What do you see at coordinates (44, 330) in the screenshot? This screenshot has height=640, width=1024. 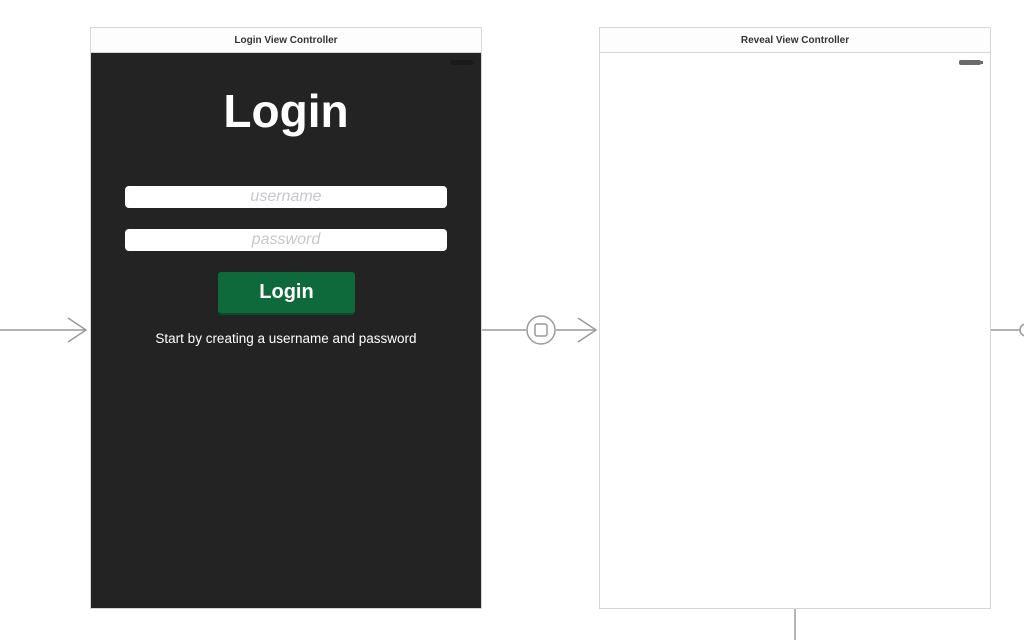 I see `entry-arrow-icon` at bounding box center [44, 330].